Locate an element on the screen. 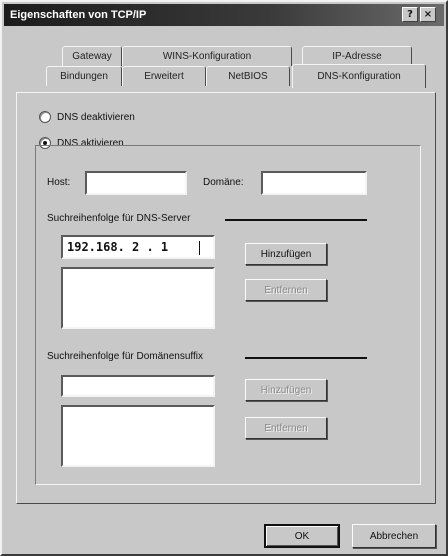  tab-netbios: NetBIOS is located at coordinates (248, 76).